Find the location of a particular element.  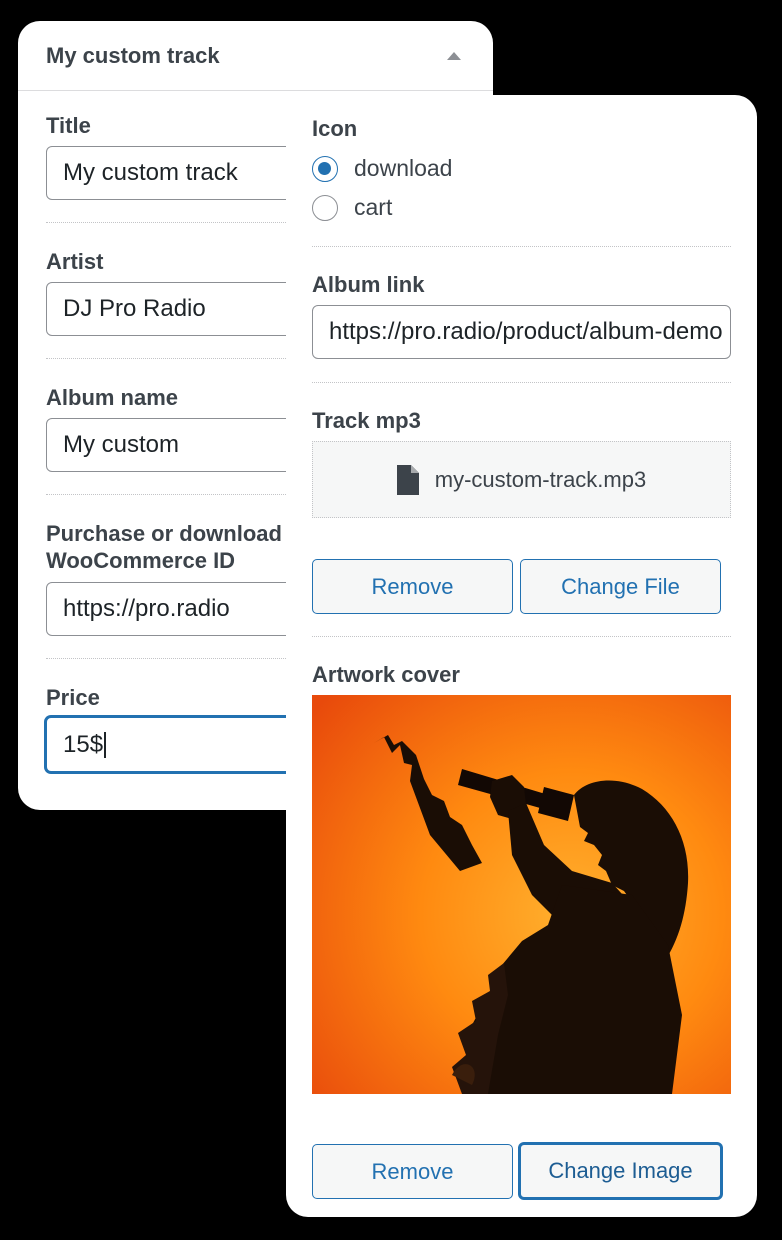

collapse-caret-icon is located at coordinates (454, 55).